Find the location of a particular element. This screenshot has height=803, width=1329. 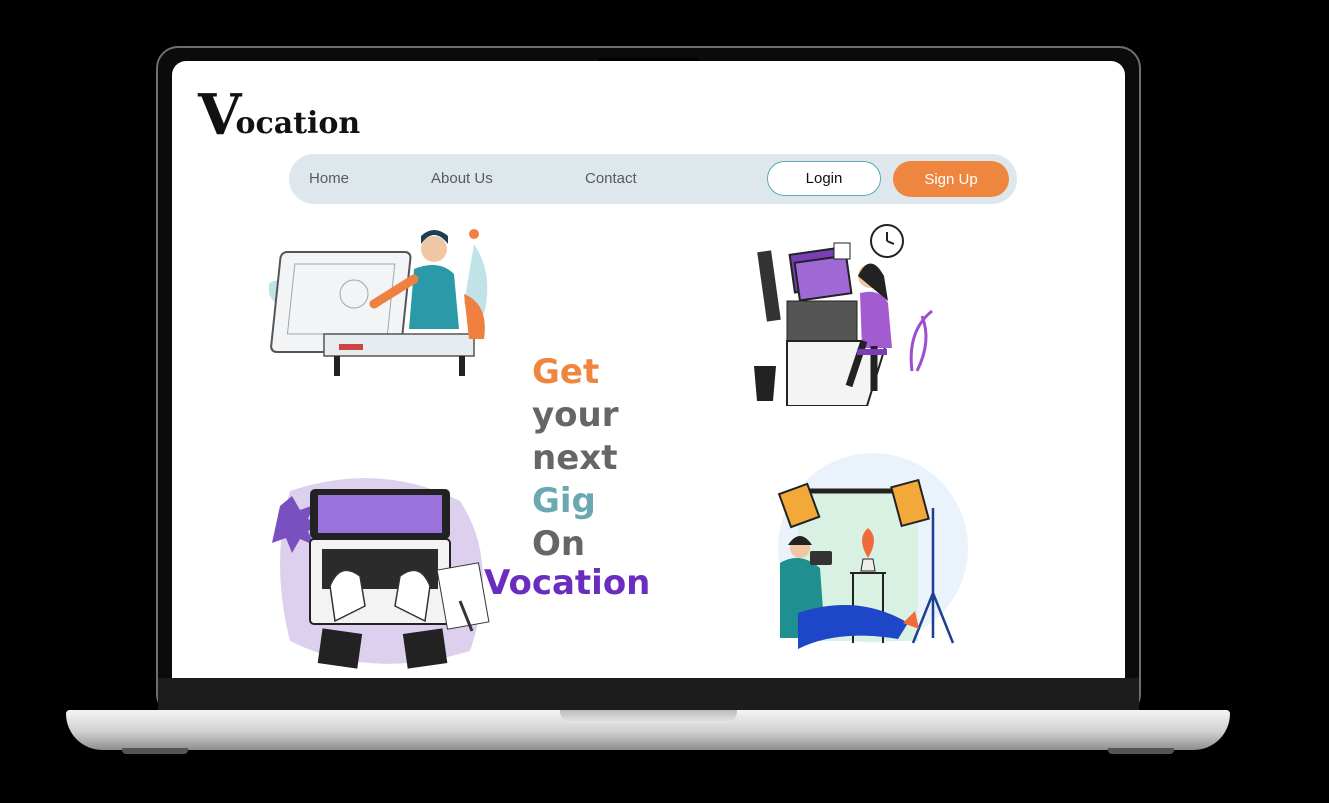

typing-laptop-illustration is located at coordinates (381, 573).